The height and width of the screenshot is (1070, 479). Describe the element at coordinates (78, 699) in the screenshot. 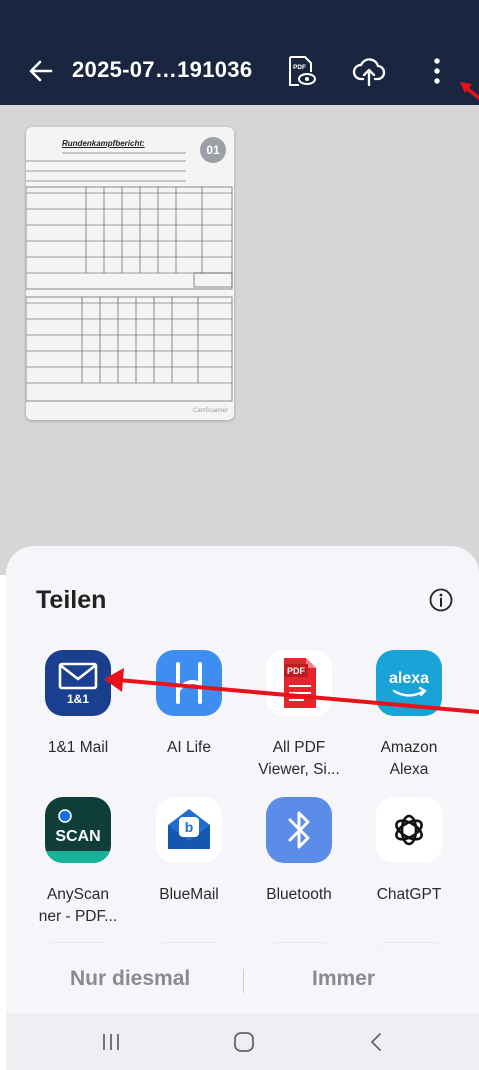

I see `mail-brand-text: 1&1` at that location.